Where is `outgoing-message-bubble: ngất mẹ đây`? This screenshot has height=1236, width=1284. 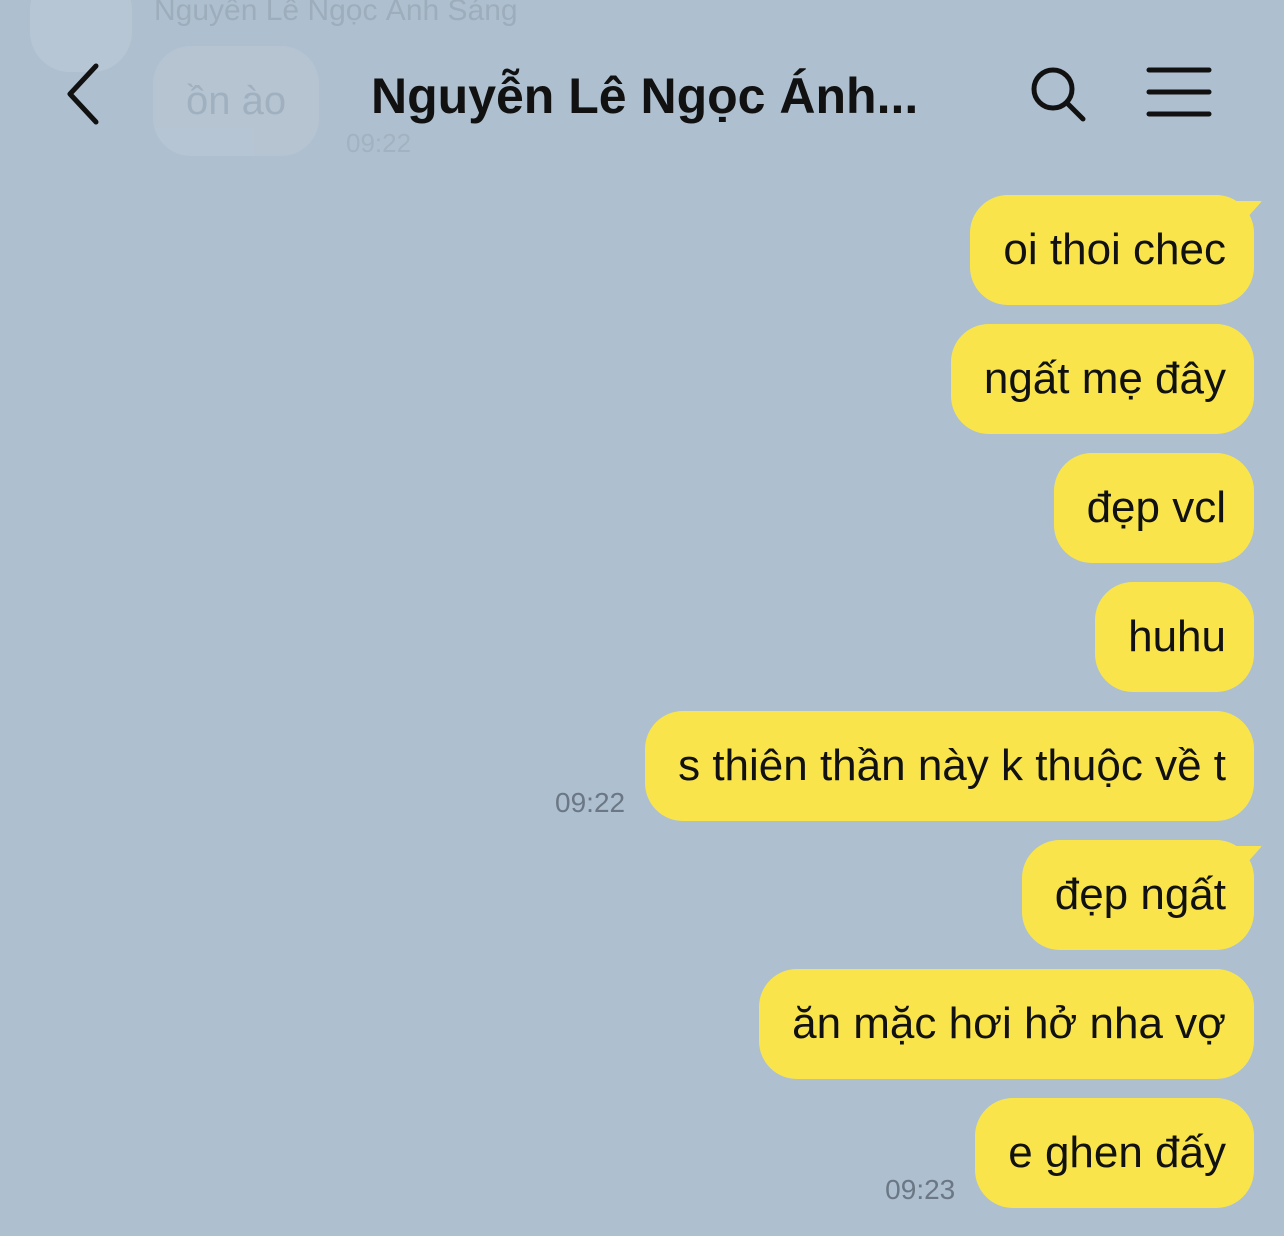 outgoing-message-bubble: ngất mẹ đây is located at coordinates (1102, 379).